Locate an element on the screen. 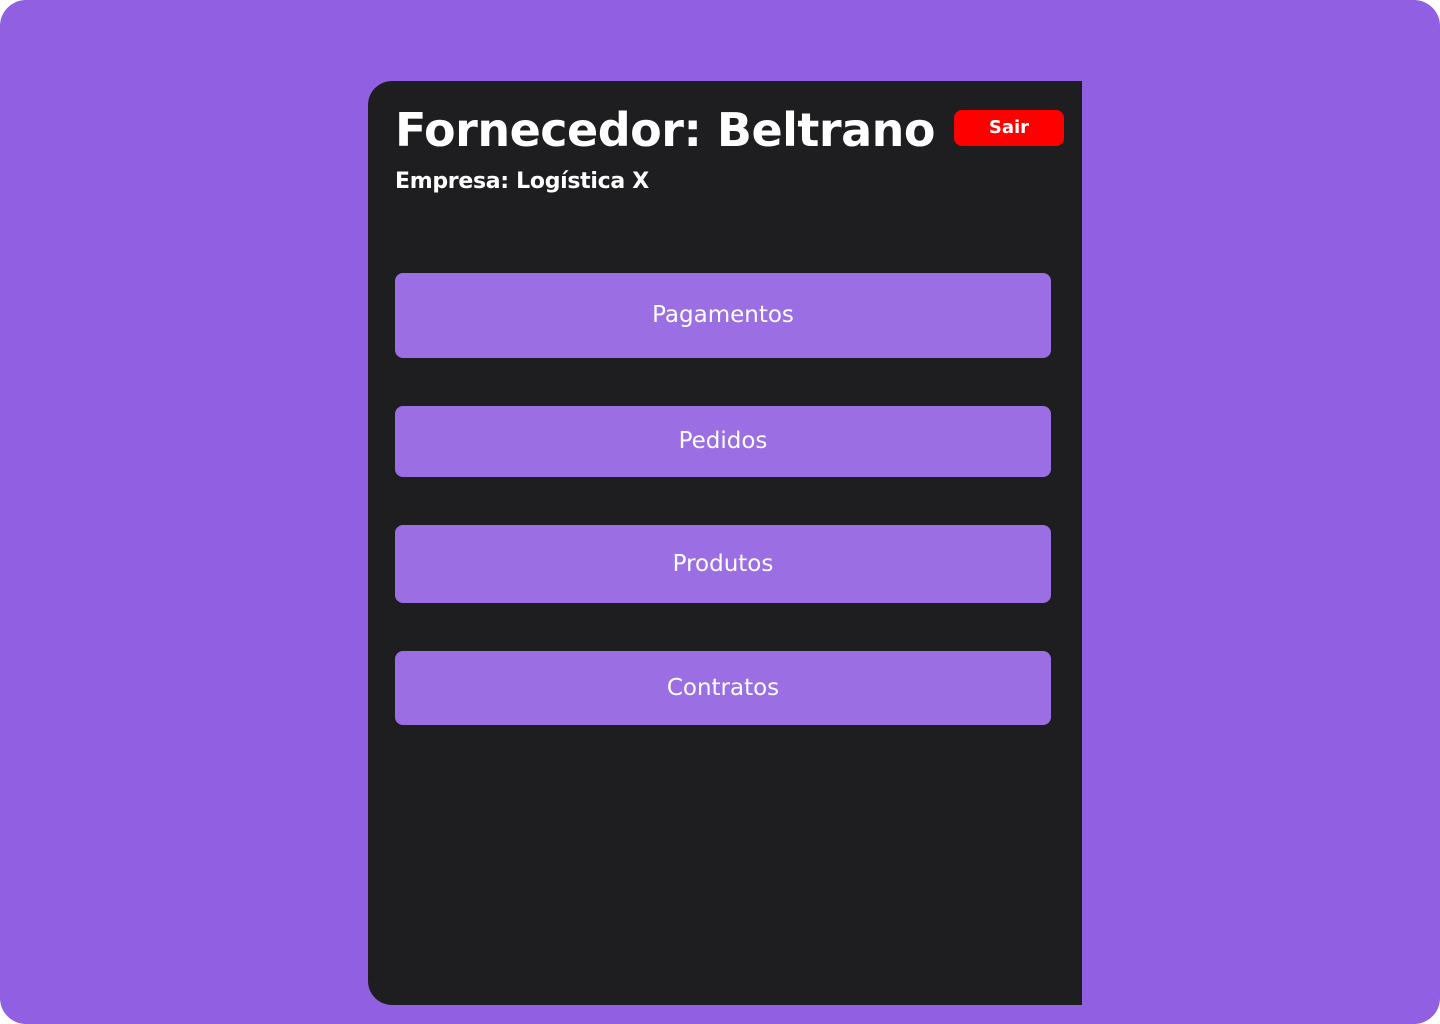  company-subtitle: Empresa: Logística X is located at coordinates (522, 181).